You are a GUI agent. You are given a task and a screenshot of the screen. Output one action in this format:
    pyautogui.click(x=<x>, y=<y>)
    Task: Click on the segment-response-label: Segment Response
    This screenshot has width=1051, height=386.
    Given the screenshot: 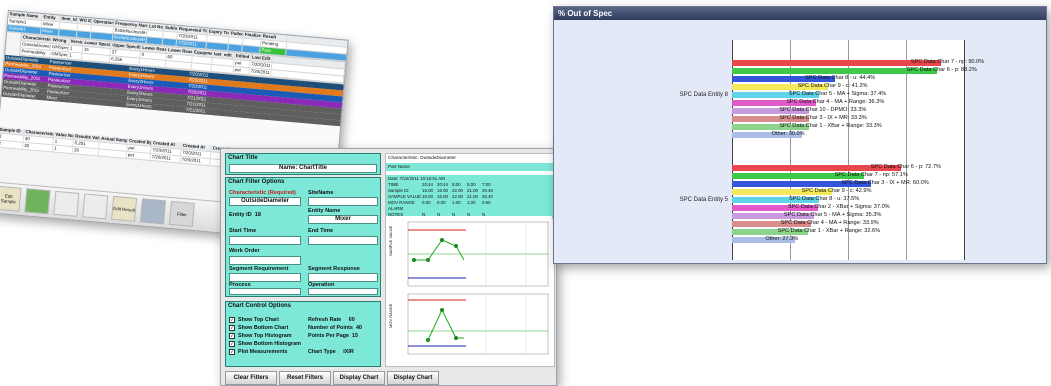 What is the action you would take?
    pyautogui.click(x=334, y=269)
    